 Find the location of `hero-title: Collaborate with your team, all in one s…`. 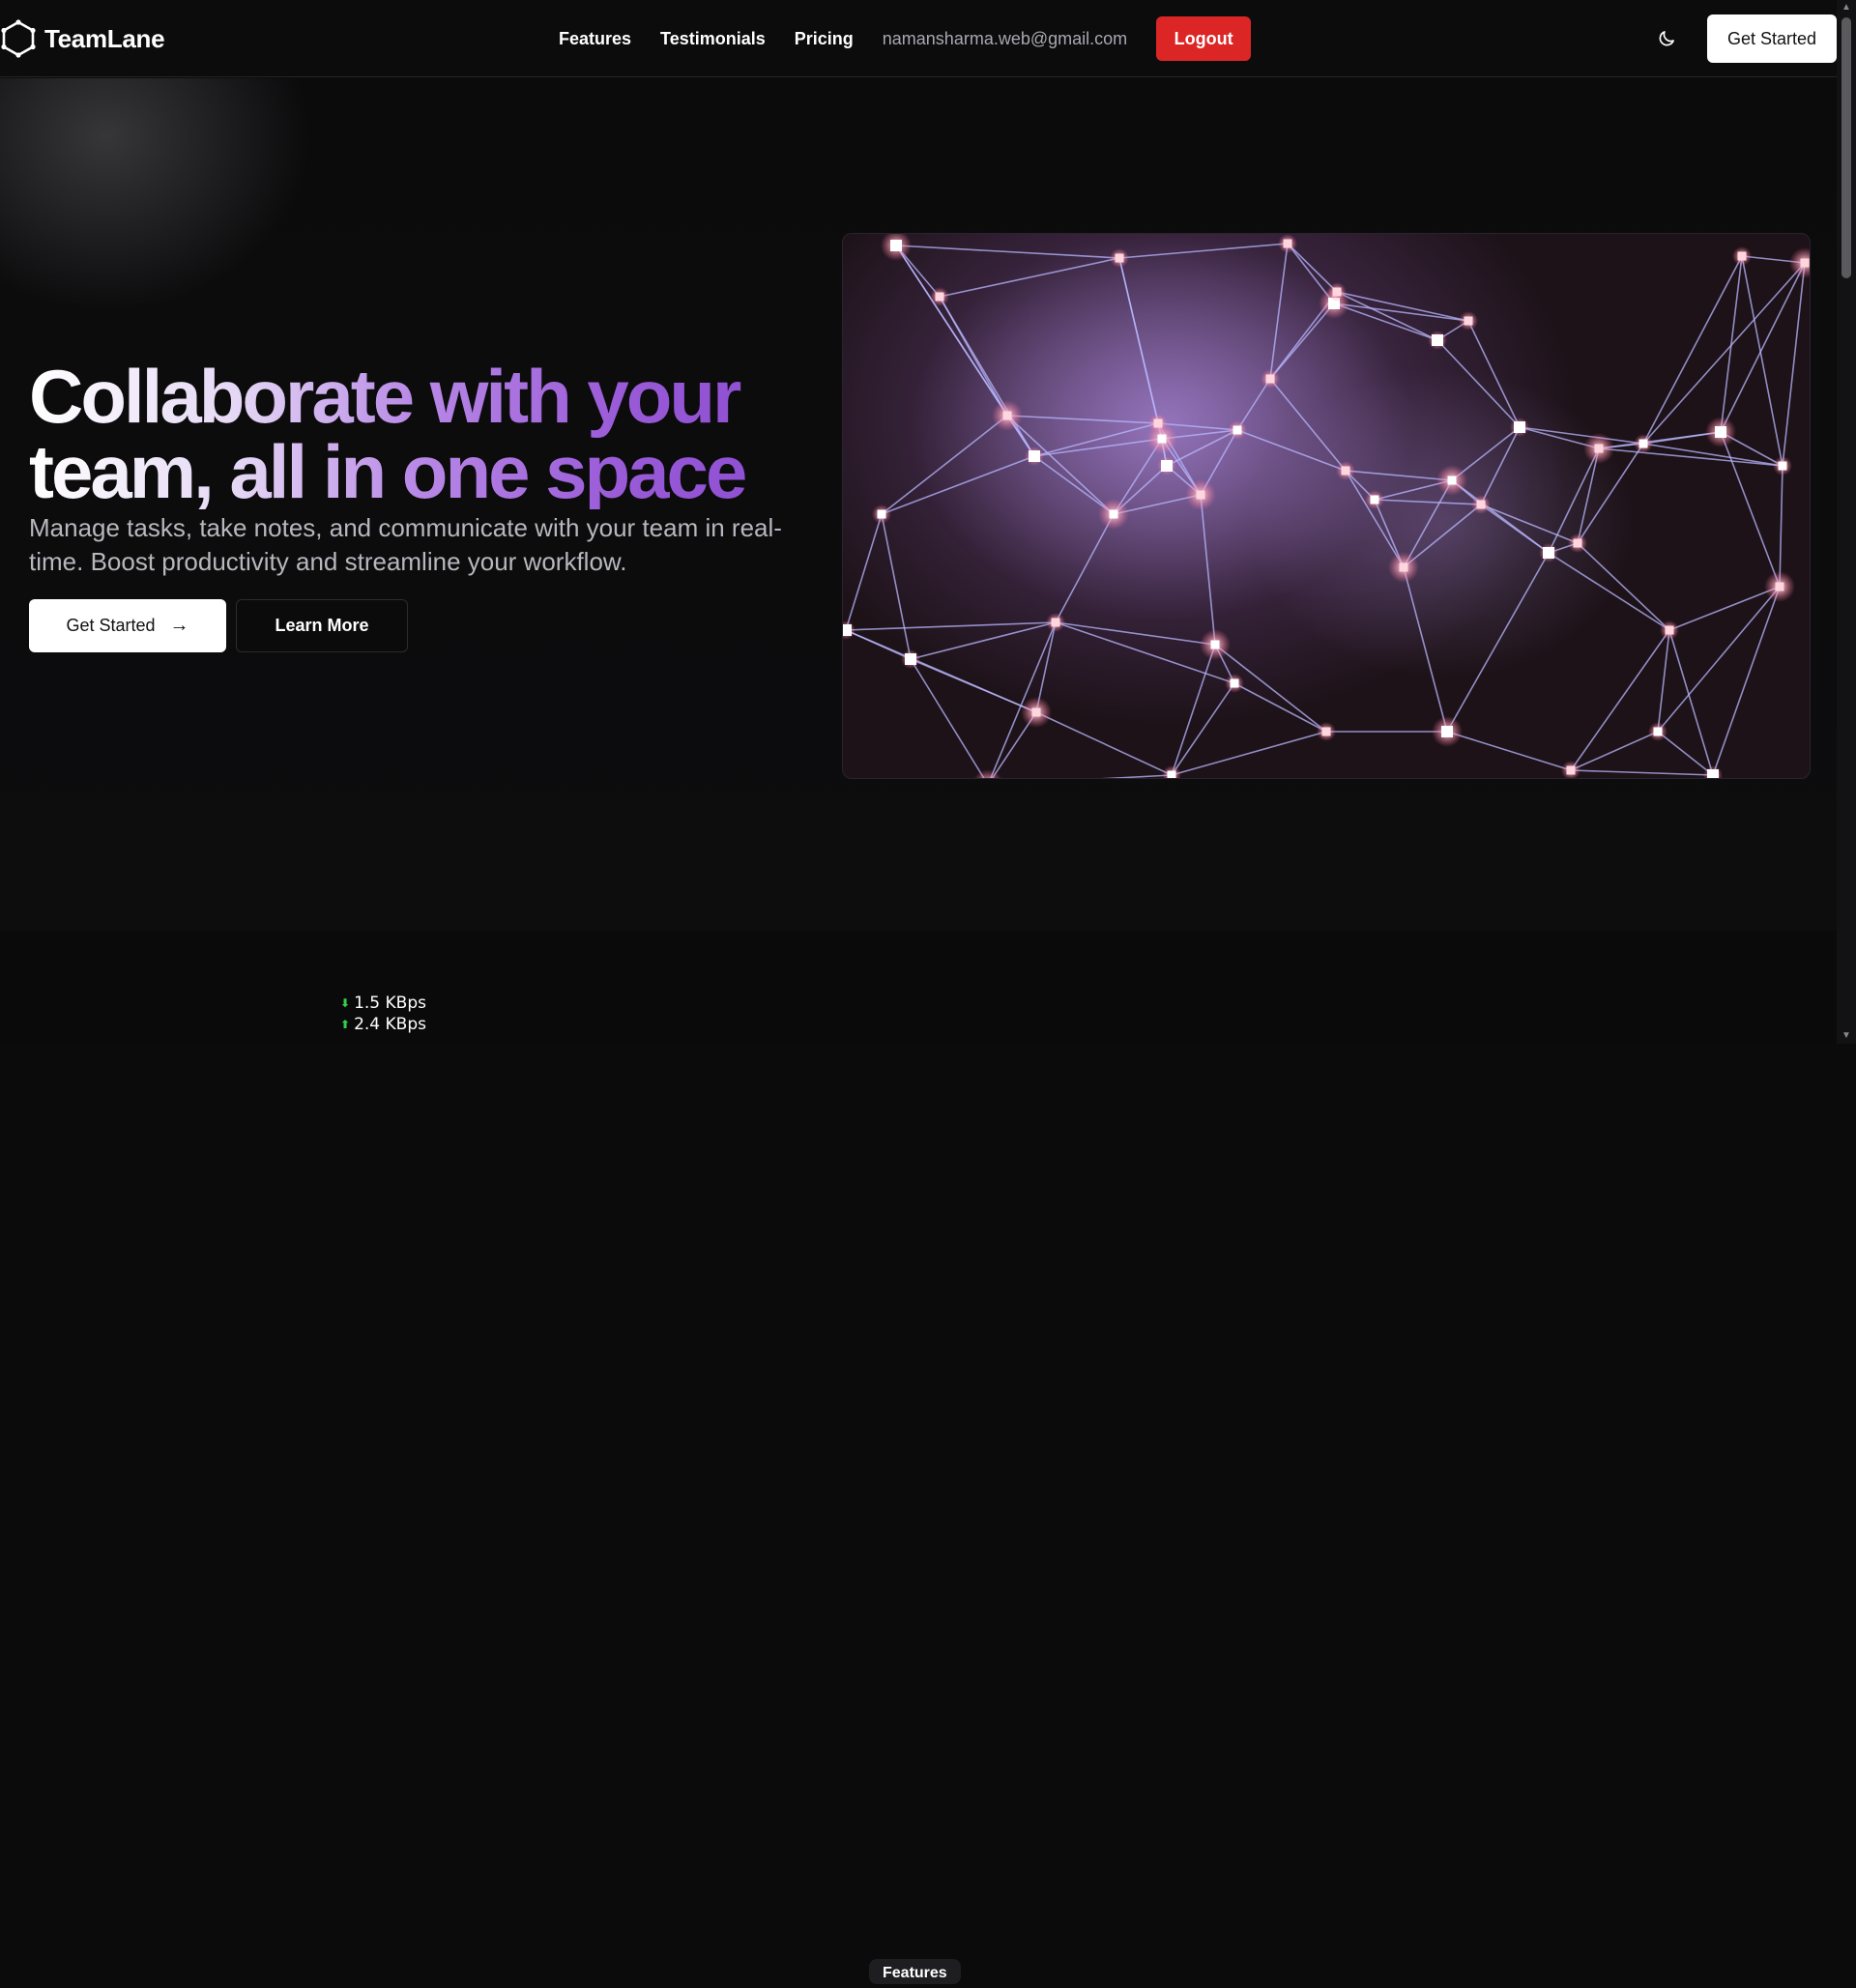

hero-title: Collaborate with your team, all in one s… is located at coordinates (397, 434).